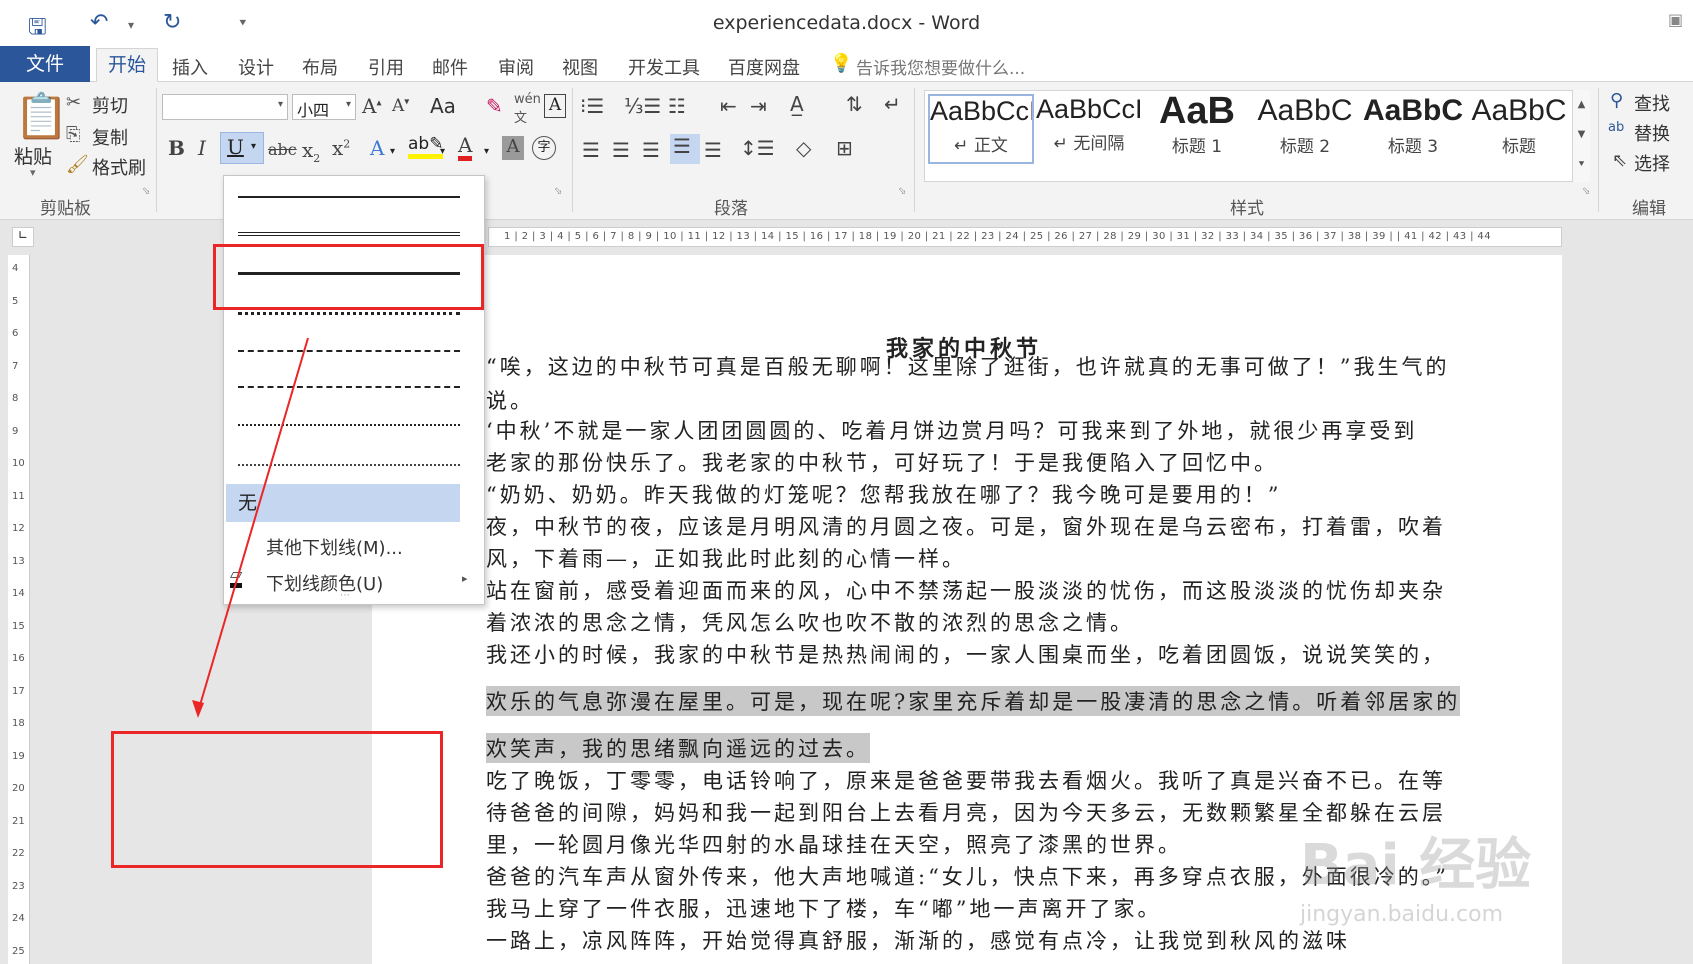 The width and height of the screenshot is (1693, 964). What do you see at coordinates (198, 709) in the screenshot?
I see `arrow-head` at bounding box center [198, 709].